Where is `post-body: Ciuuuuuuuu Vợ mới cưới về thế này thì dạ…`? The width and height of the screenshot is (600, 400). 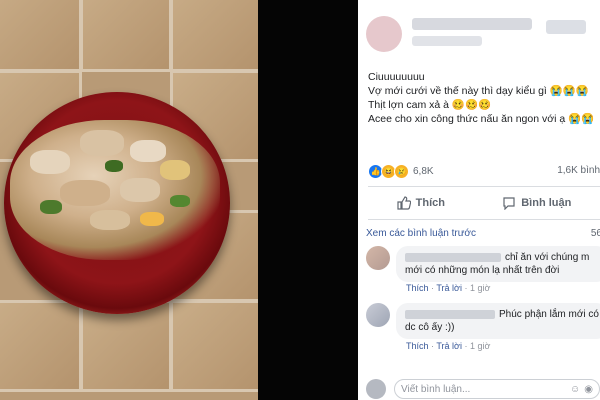
post-body: Ciuuuuuuuu Vợ mới cưới về thế này thì dạ… is located at coordinates (484, 98).